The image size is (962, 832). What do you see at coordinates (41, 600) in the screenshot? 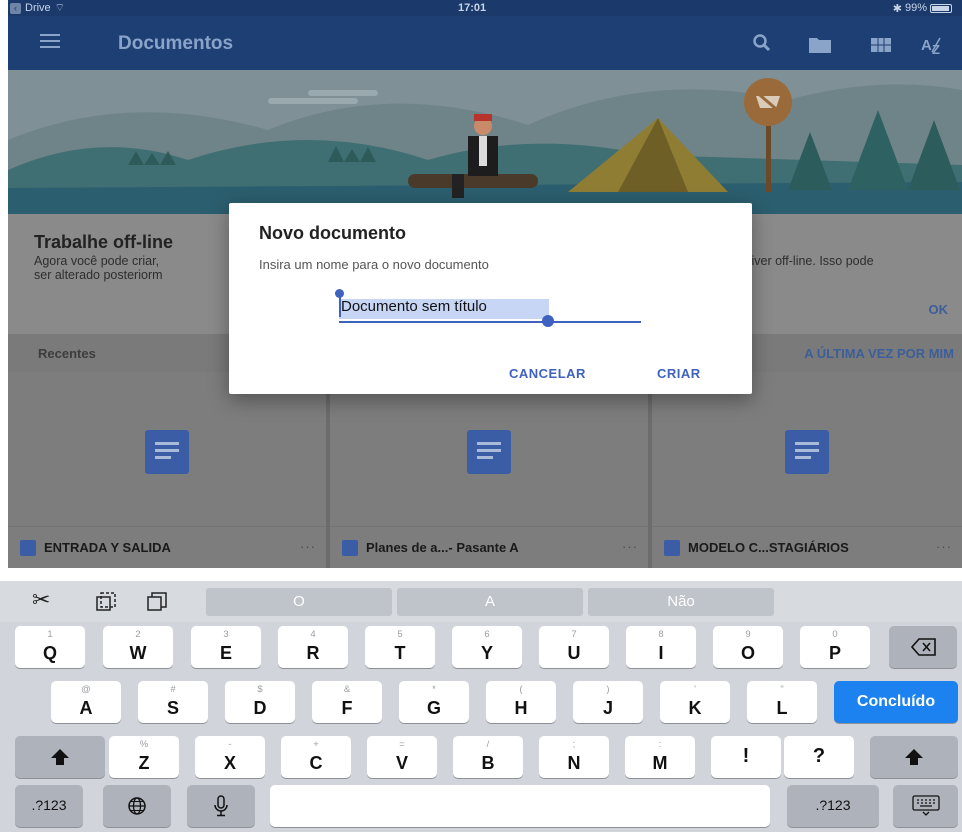
I see `cut-icon: ✂` at bounding box center [41, 600].